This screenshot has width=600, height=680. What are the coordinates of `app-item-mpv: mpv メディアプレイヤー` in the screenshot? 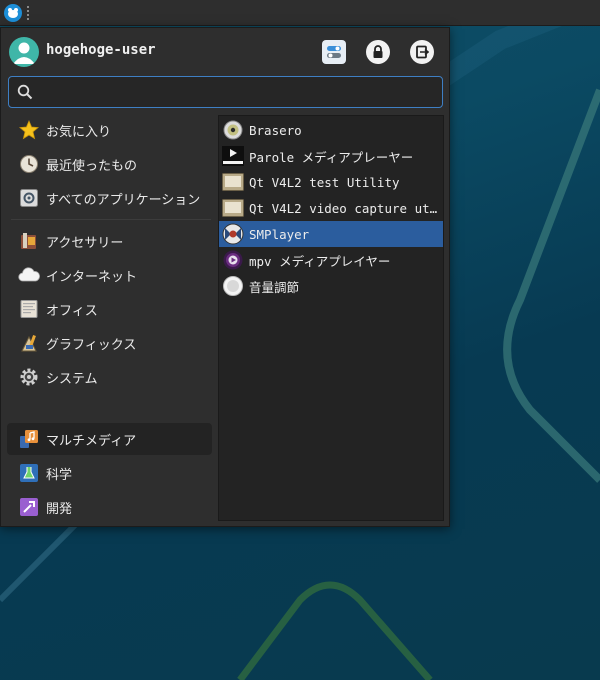 It's located at (331, 260).